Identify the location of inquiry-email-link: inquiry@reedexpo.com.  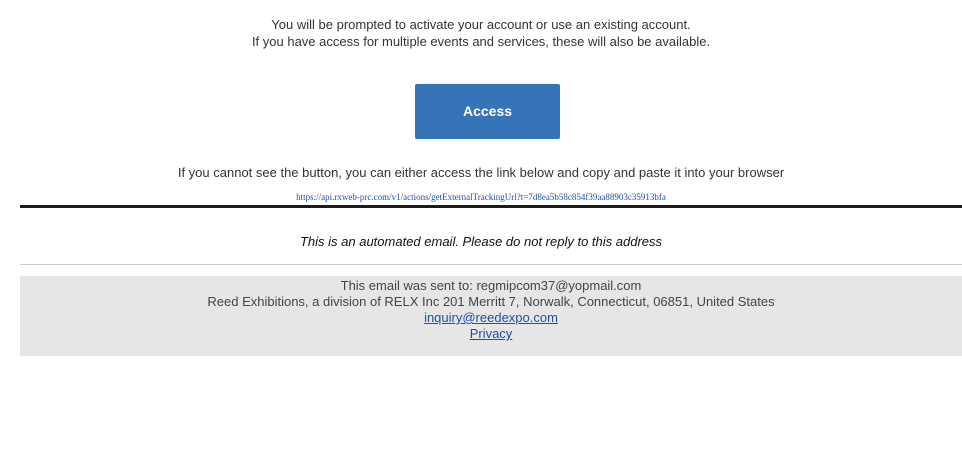
(491, 317).